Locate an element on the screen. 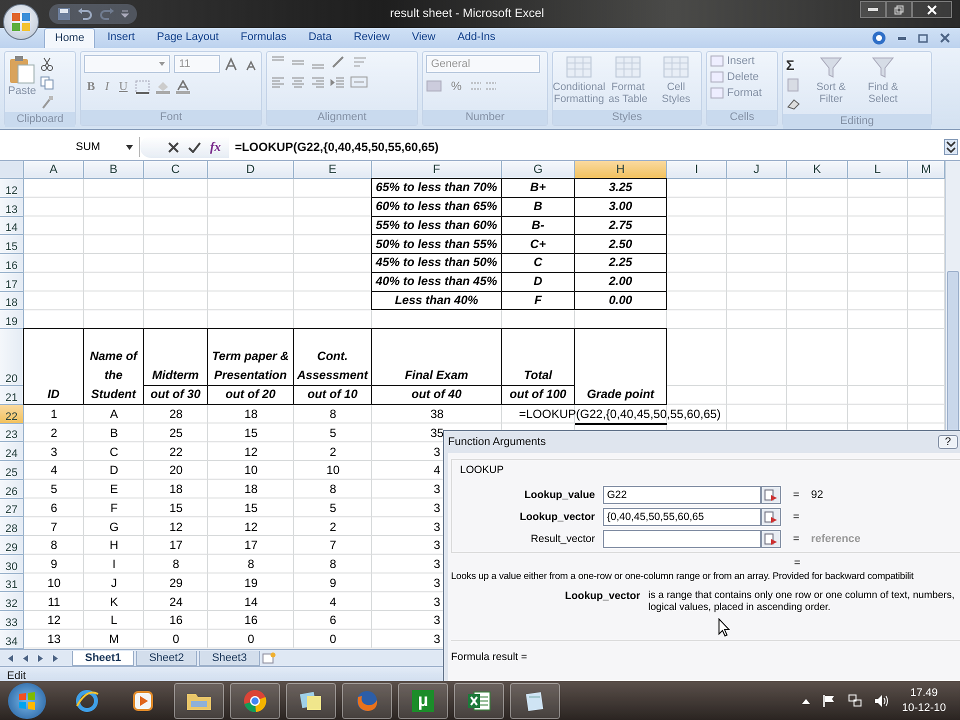 The height and width of the screenshot is (720, 960). row-header: 34 is located at coordinates (12, 639).